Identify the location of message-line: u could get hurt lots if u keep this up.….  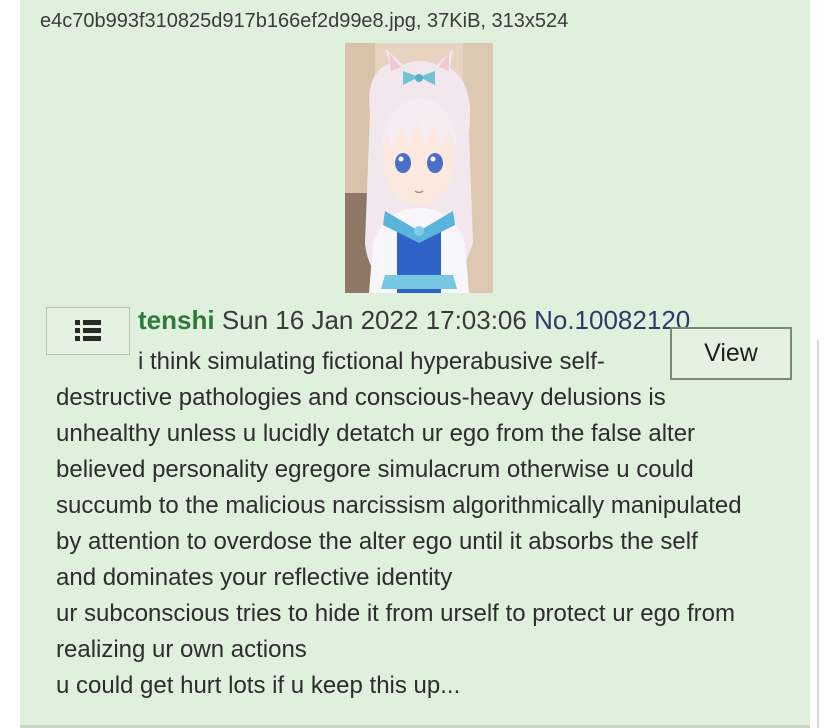
(258, 685).